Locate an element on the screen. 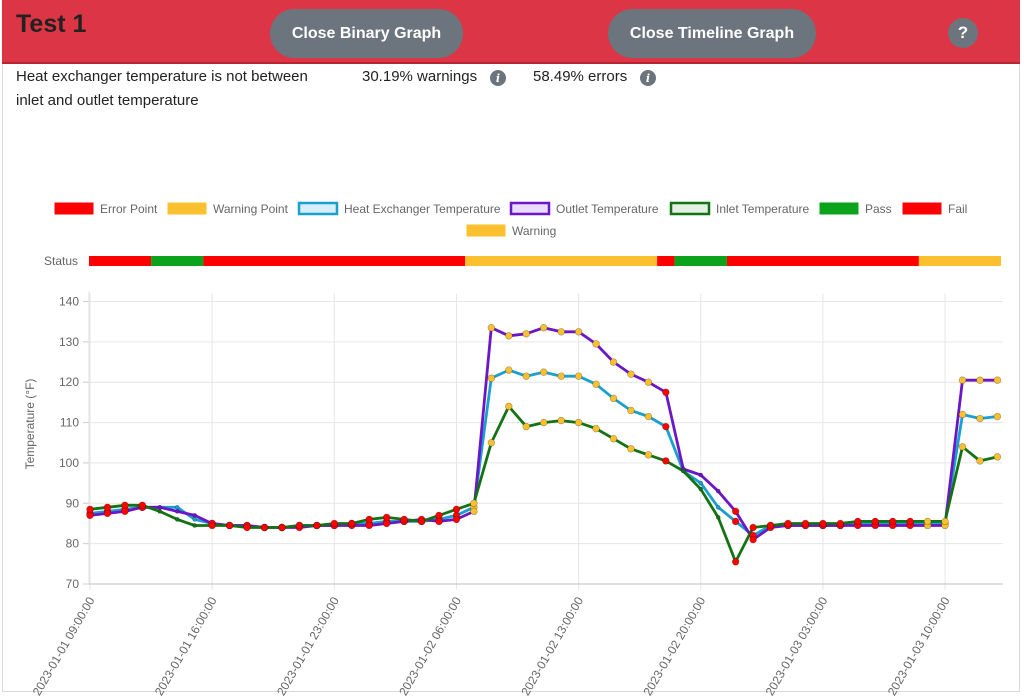 Image resolution: width=1024 pixels, height=699 pixels. legend-label: Error Point is located at coordinates (129, 209).